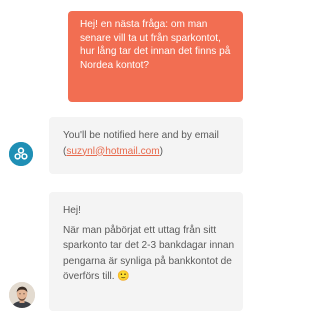 The image size is (320, 318). I want to click on bot-message-text-end: ), so click(161, 151).